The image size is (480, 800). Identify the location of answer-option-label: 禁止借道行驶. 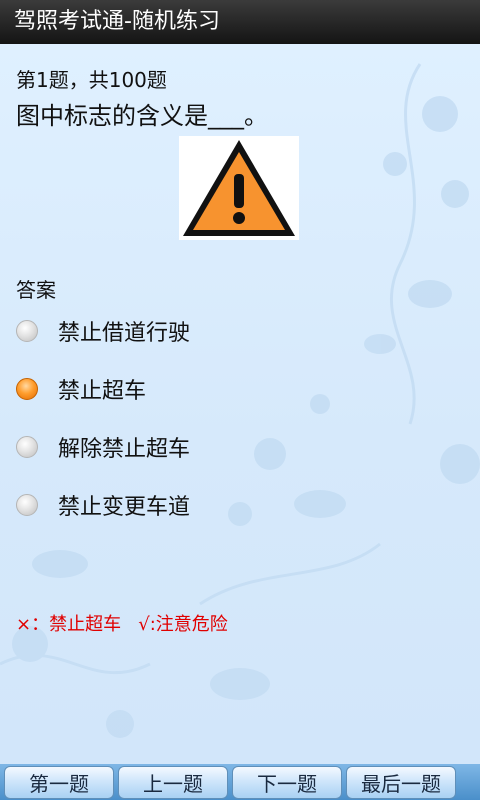
(124, 333).